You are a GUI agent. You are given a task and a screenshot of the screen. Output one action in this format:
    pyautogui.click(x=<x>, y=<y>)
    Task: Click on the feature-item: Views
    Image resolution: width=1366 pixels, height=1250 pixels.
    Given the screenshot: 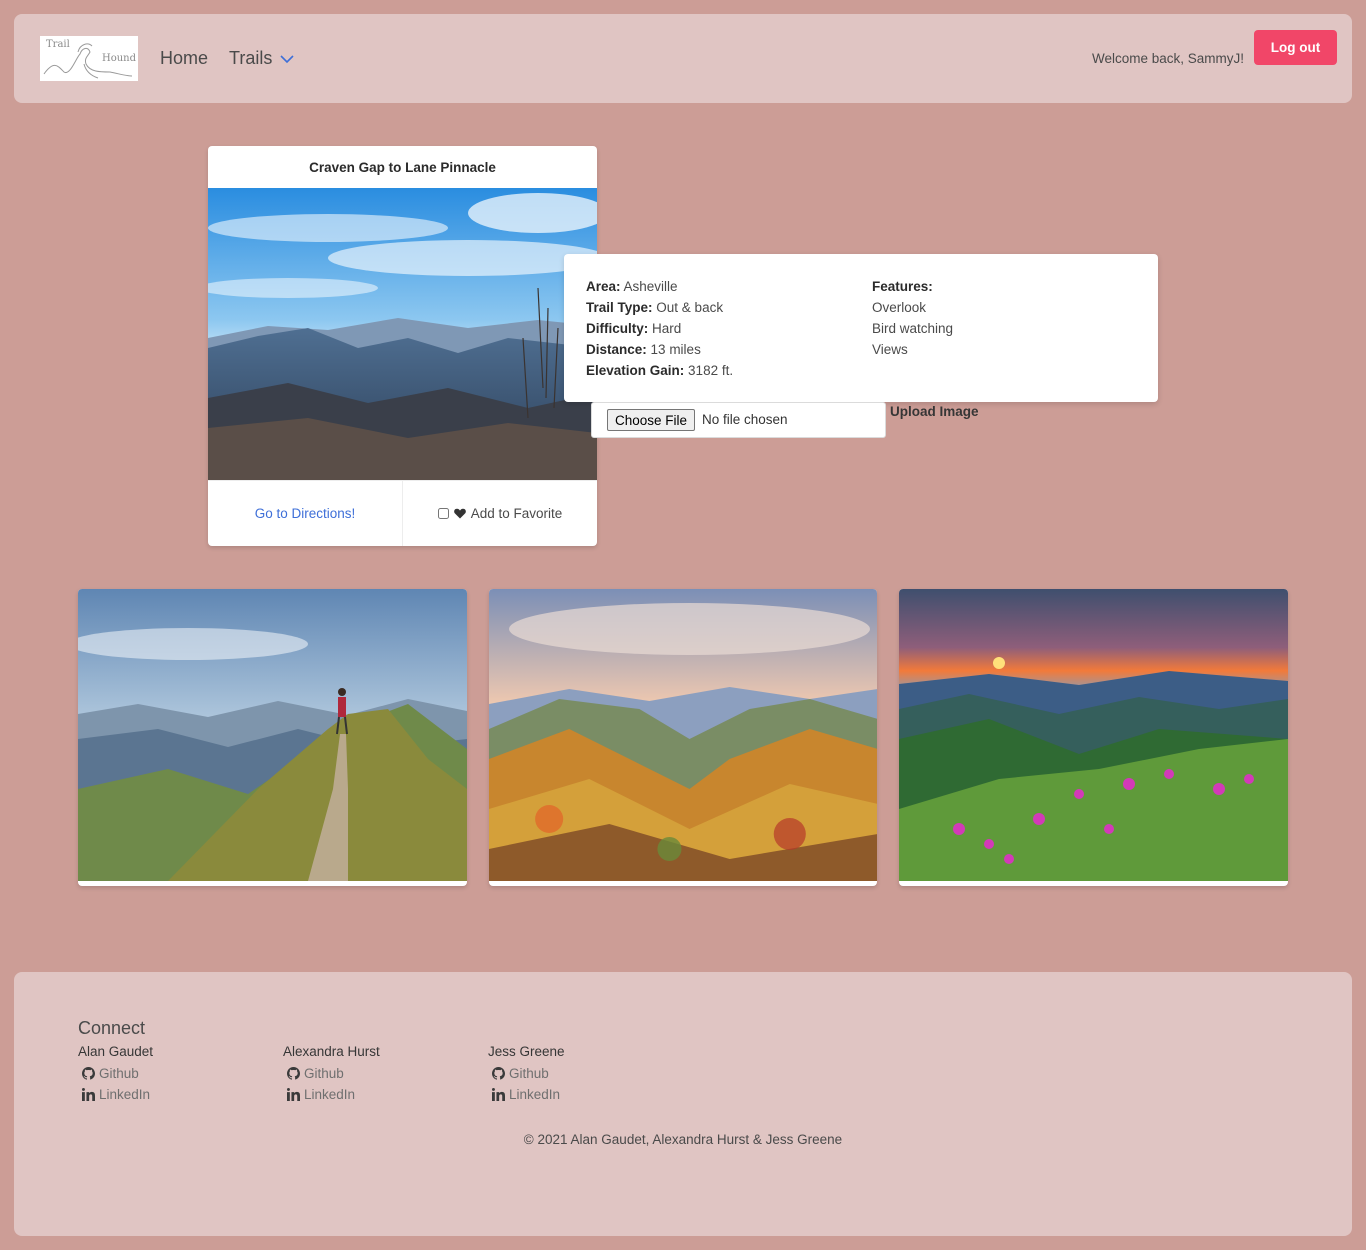 What is the action you would take?
    pyautogui.click(x=890, y=349)
    